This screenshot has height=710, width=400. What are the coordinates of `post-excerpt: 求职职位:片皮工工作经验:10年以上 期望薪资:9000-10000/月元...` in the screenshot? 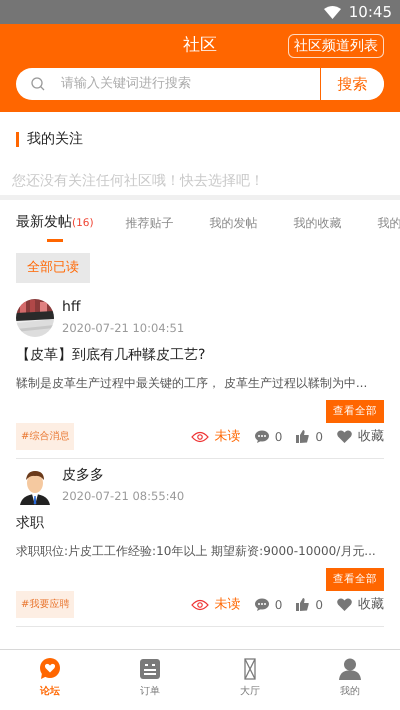 It's located at (196, 551).